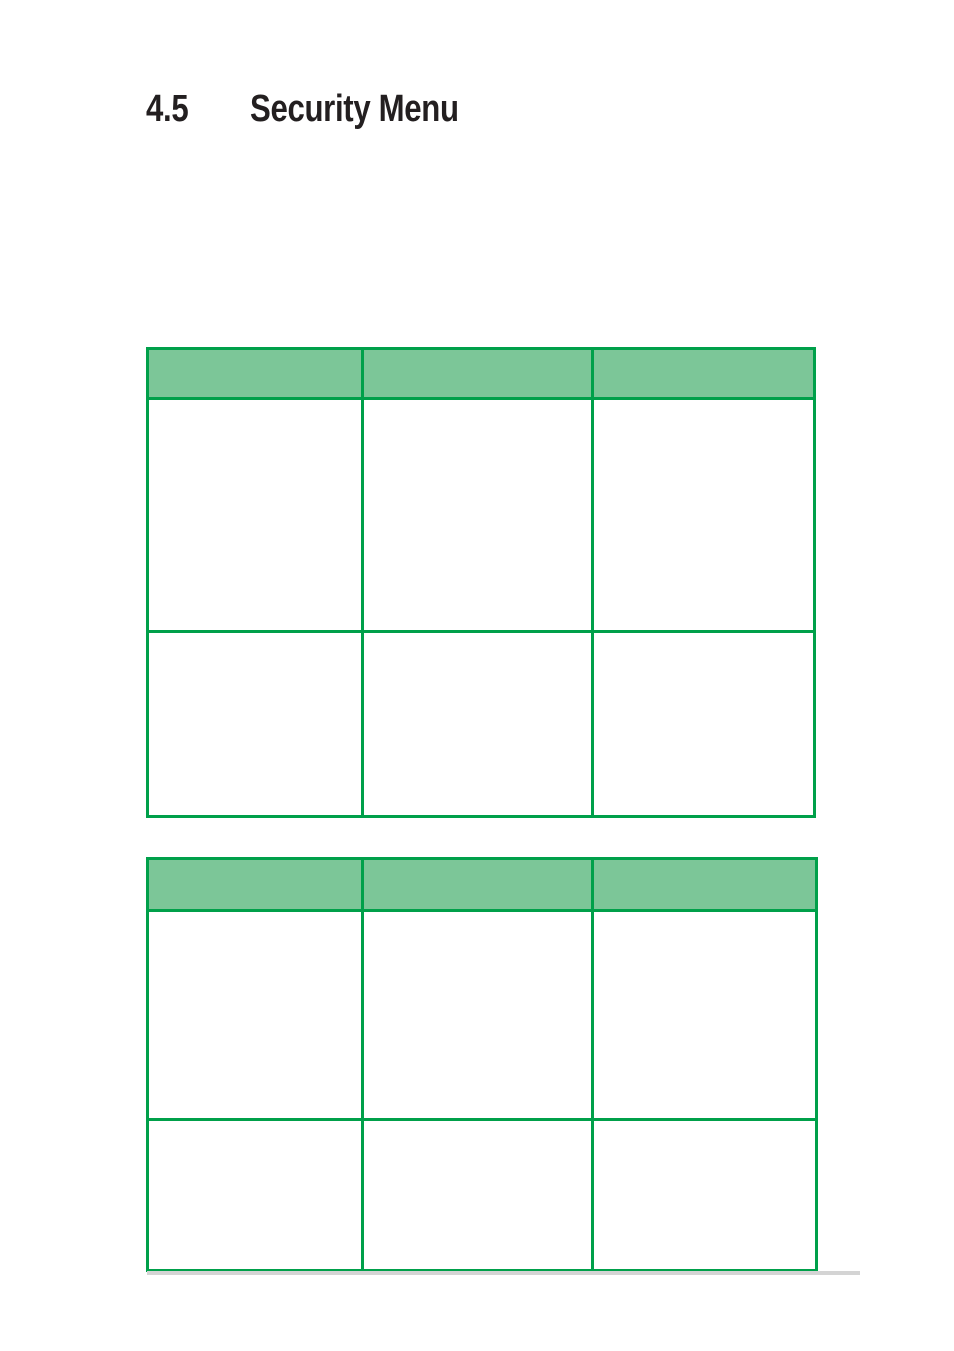  Describe the element at coordinates (496, 112) in the screenshot. I see `page-title: 4.5 Security Menu` at that location.